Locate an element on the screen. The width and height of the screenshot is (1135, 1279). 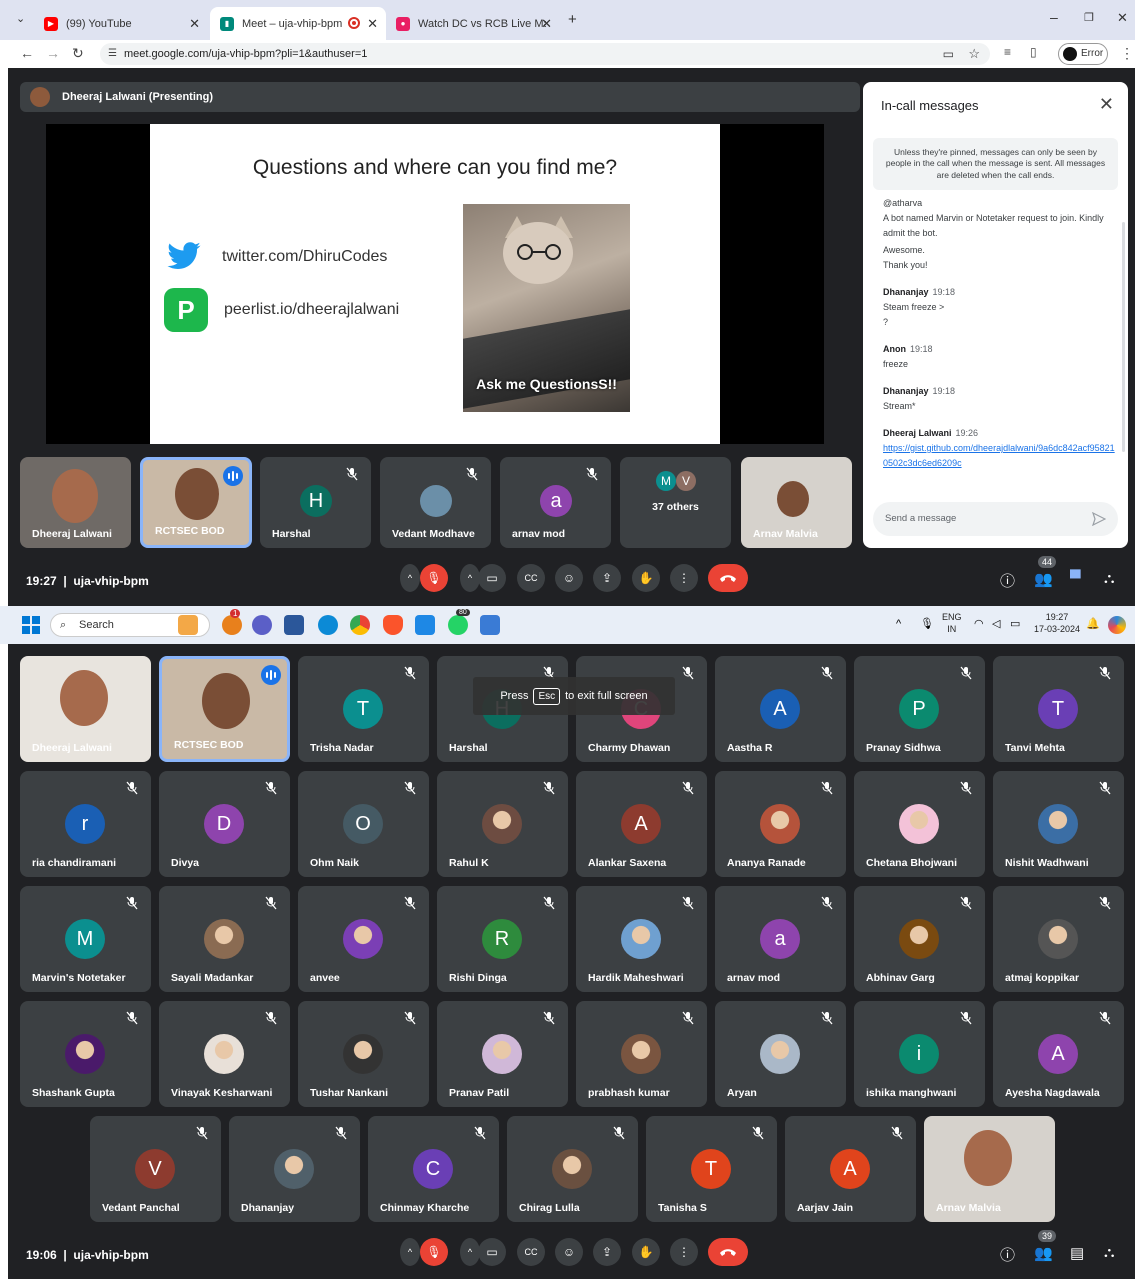
participant-tile: i ishika manghwani is located at coordinates (919, 1054).